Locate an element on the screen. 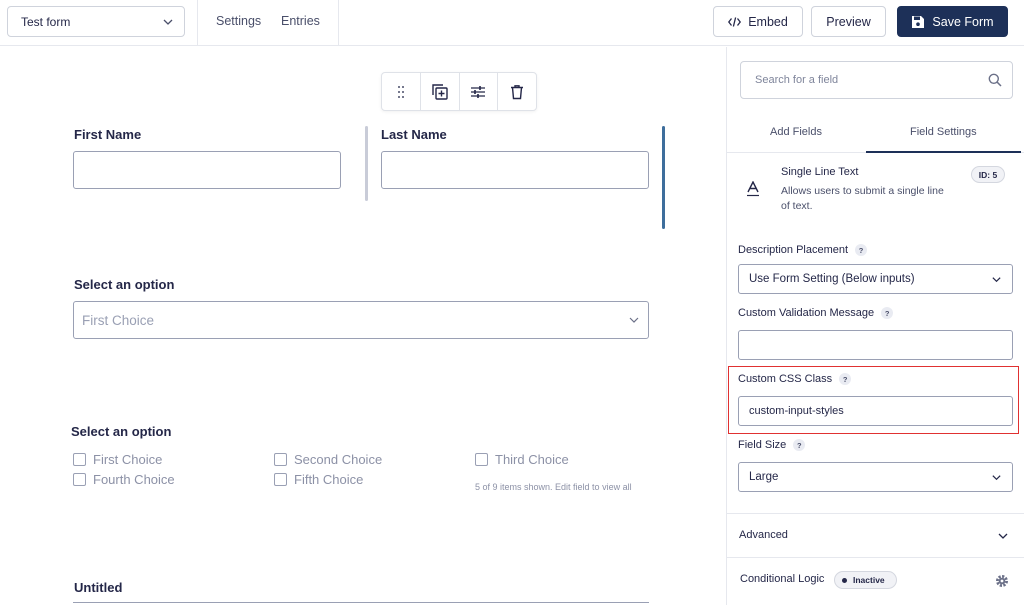 The width and height of the screenshot is (1024, 605). description-placement-label: Description Placement? is located at coordinates (803, 250).